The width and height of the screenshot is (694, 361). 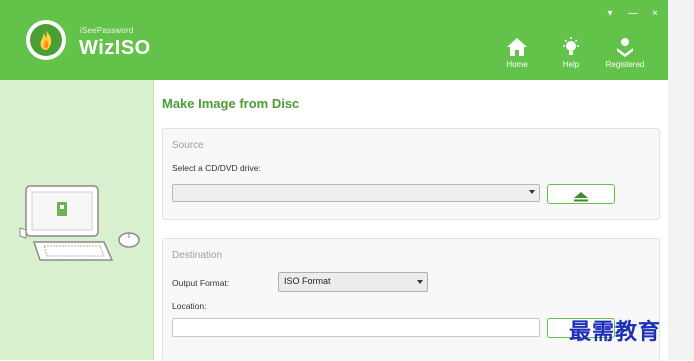 What do you see at coordinates (188, 145) in the screenshot?
I see `source-title: Source` at bounding box center [188, 145].